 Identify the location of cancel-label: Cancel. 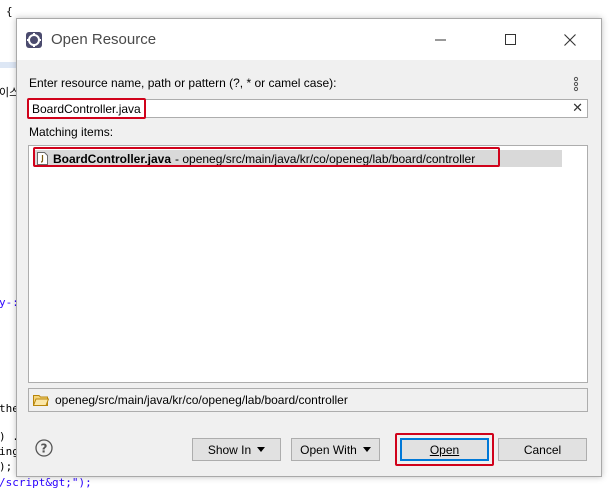
(542, 449).